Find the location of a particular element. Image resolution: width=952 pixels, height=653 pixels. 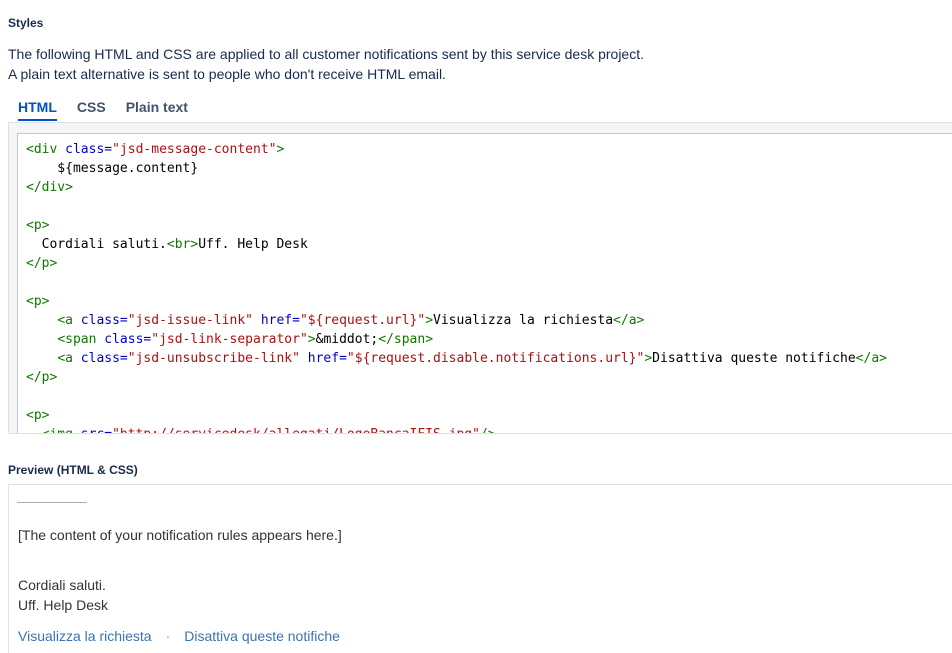

preview-divider is located at coordinates (52, 502).